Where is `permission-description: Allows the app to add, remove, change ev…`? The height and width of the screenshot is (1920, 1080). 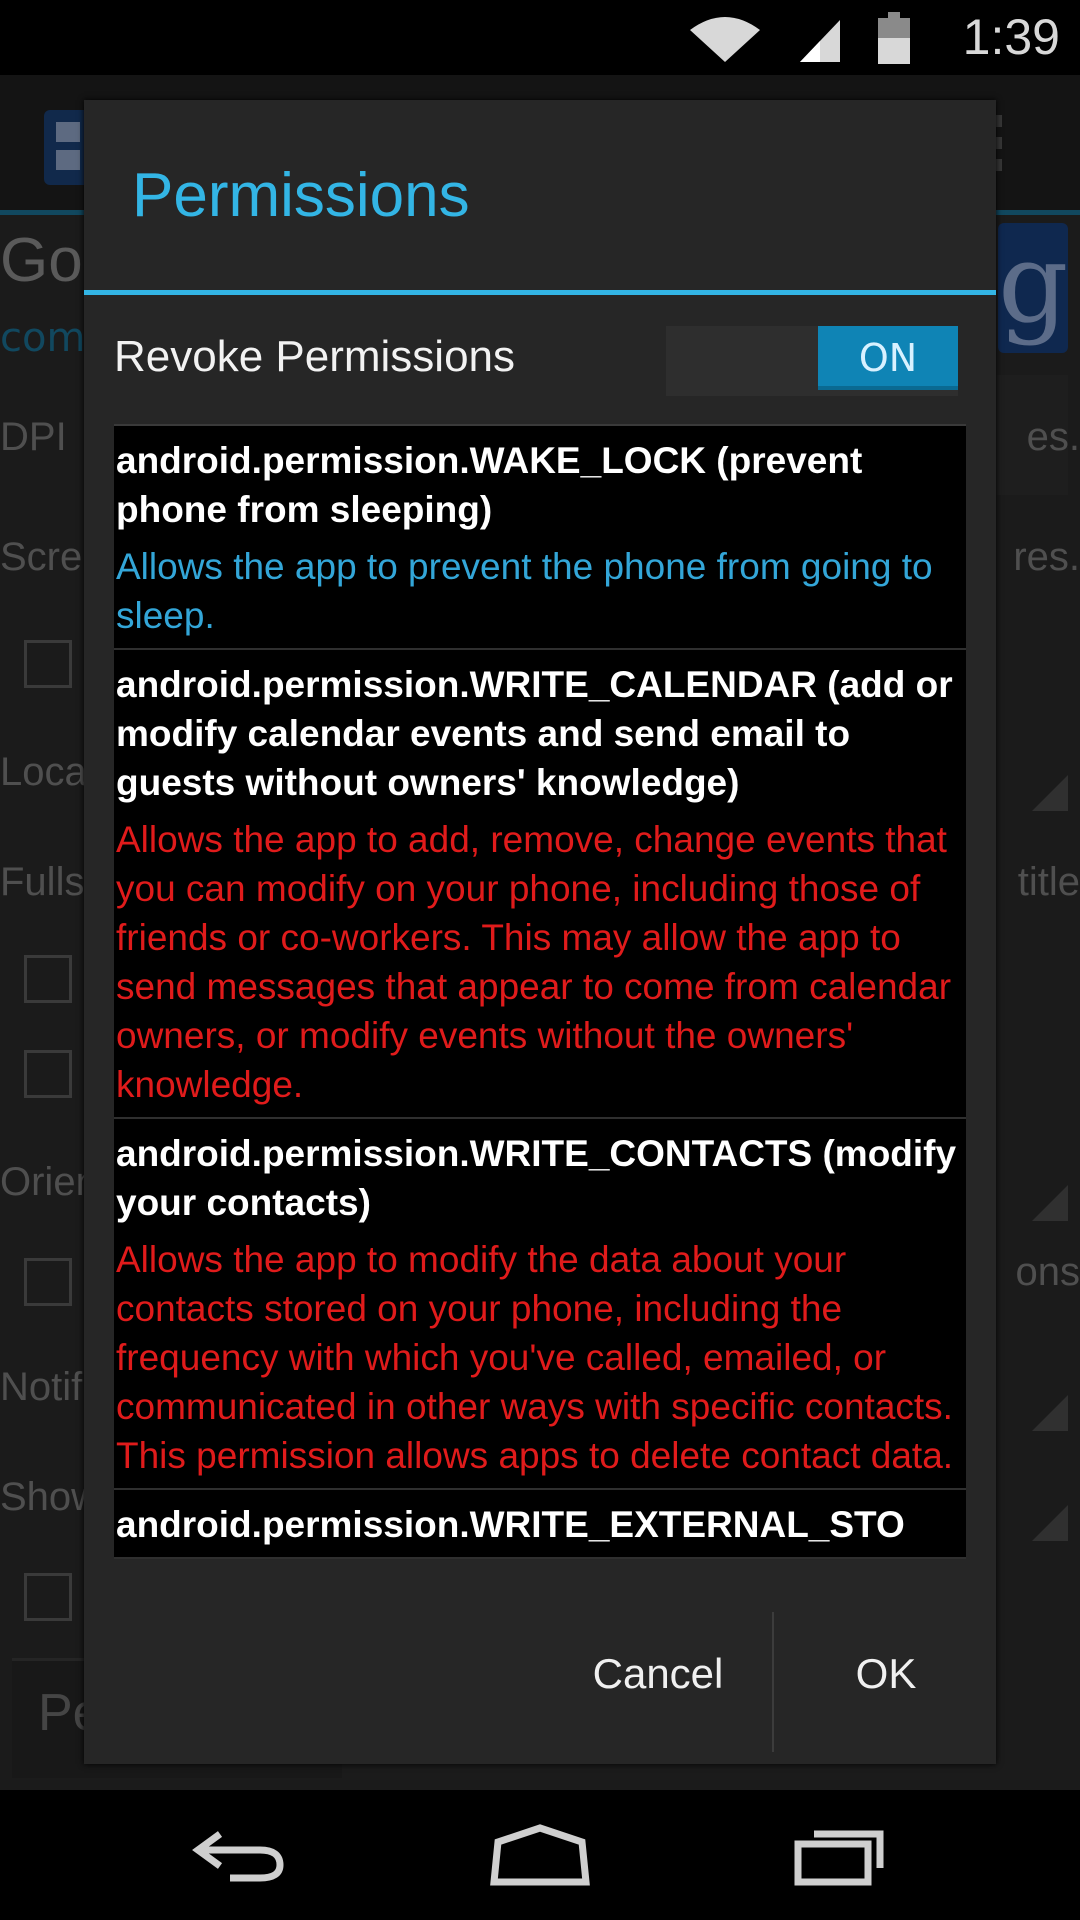
permission-description: Allows the app to add, remove, change ev… is located at coordinates (534, 962).